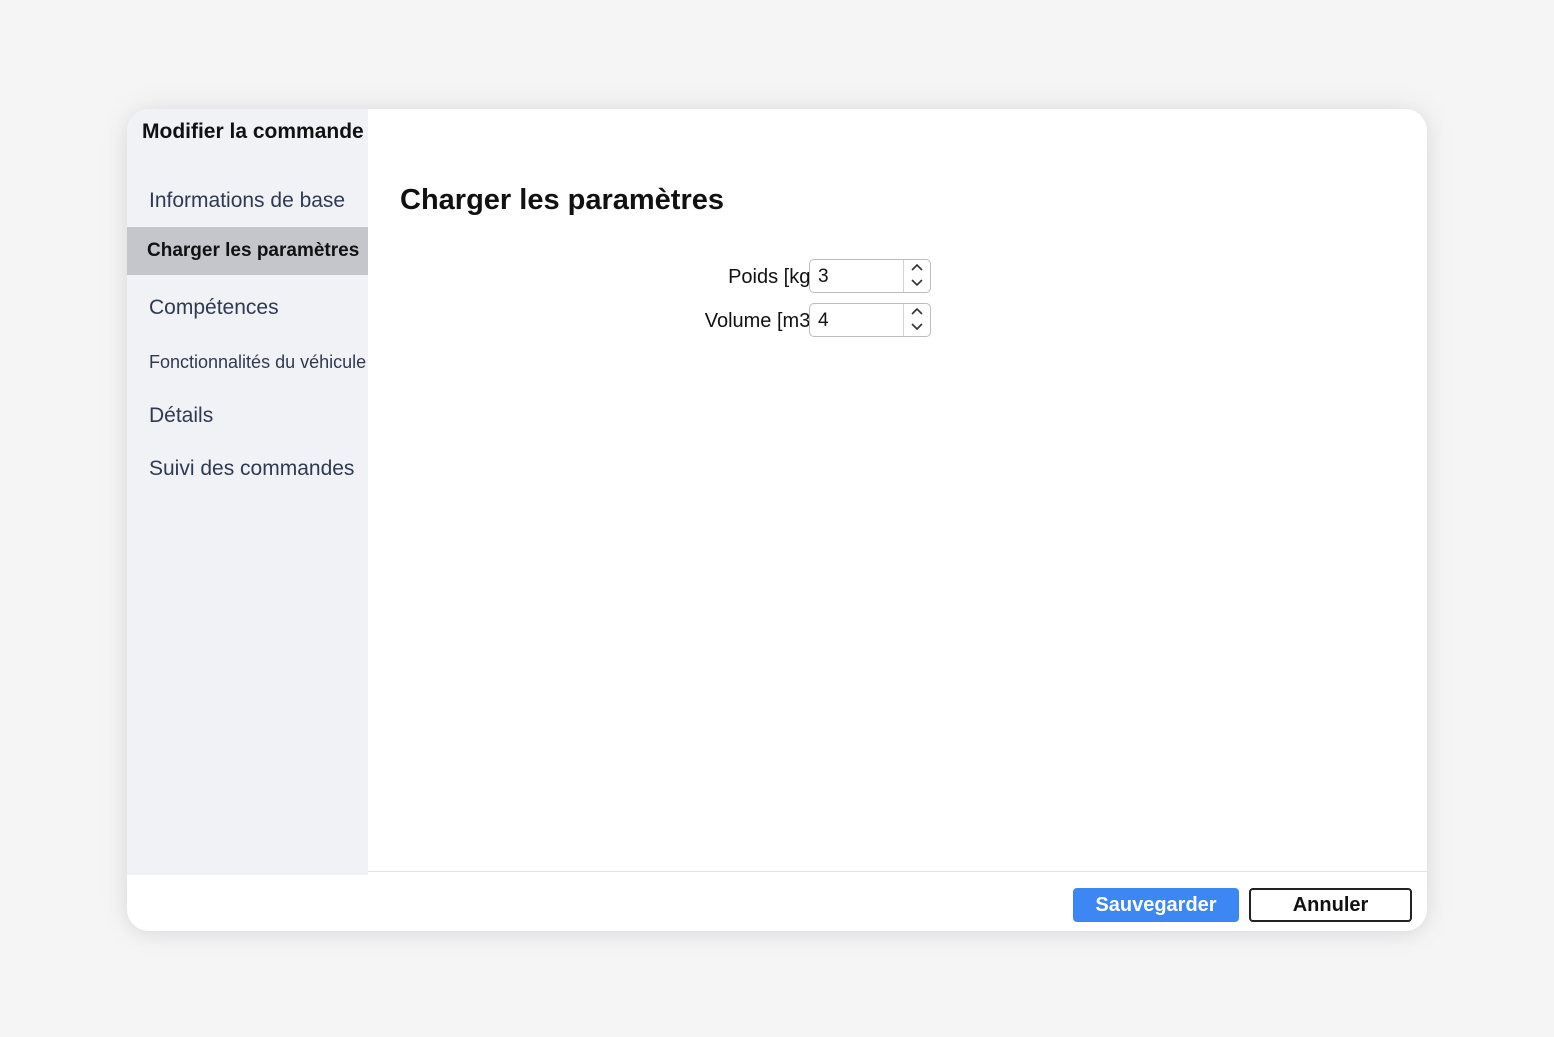  Describe the element at coordinates (897, 871) in the screenshot. I see `footer-divider` at that location.